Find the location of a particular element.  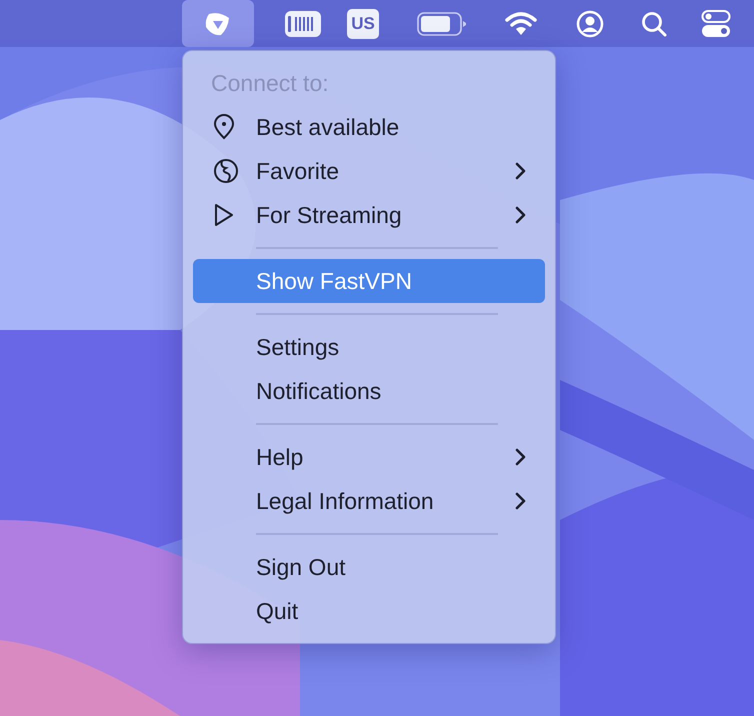

menu-item: Quit is located at coordinates (369, 611).